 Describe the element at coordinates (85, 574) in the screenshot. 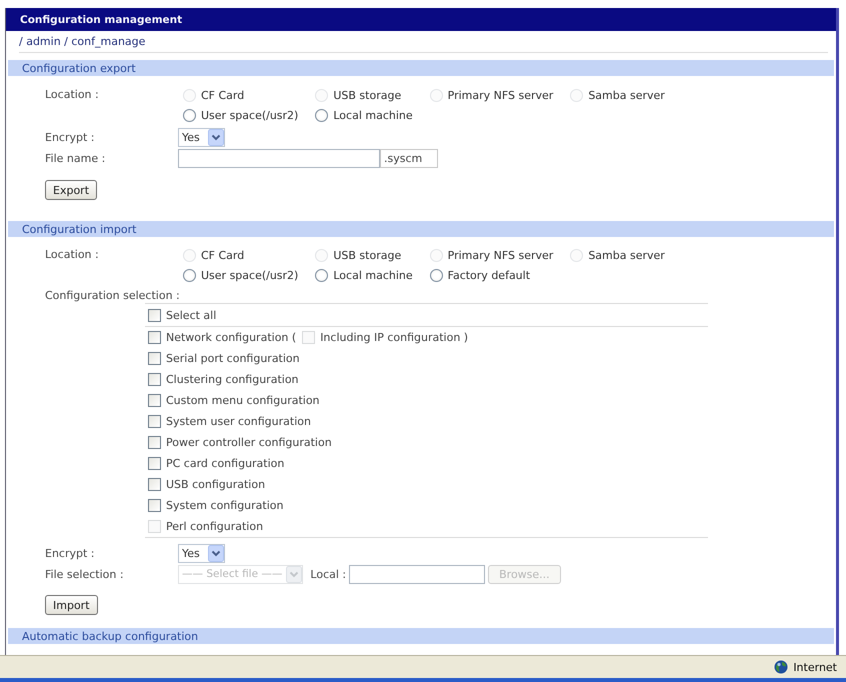

I see `field-label: File selection :` at that location.